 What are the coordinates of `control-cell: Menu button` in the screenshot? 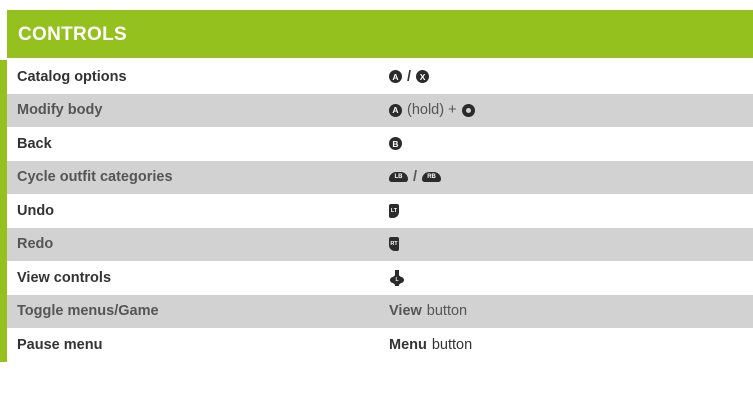 It's located at (430, 345).